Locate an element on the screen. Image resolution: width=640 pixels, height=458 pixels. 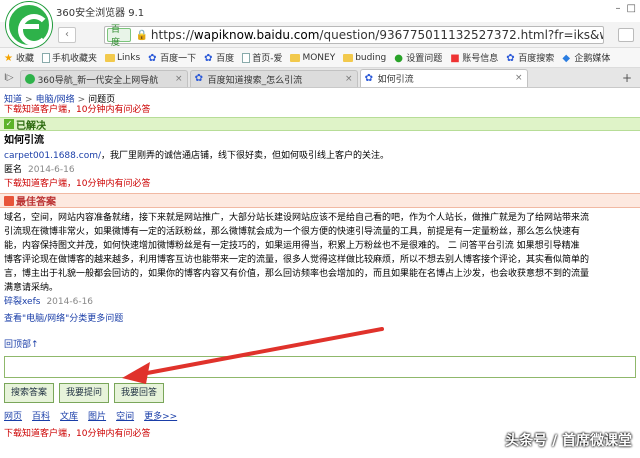
client-download-link-2: 下载知道客户端，10分钟内有问必答 is located at coordinates (320, 184).